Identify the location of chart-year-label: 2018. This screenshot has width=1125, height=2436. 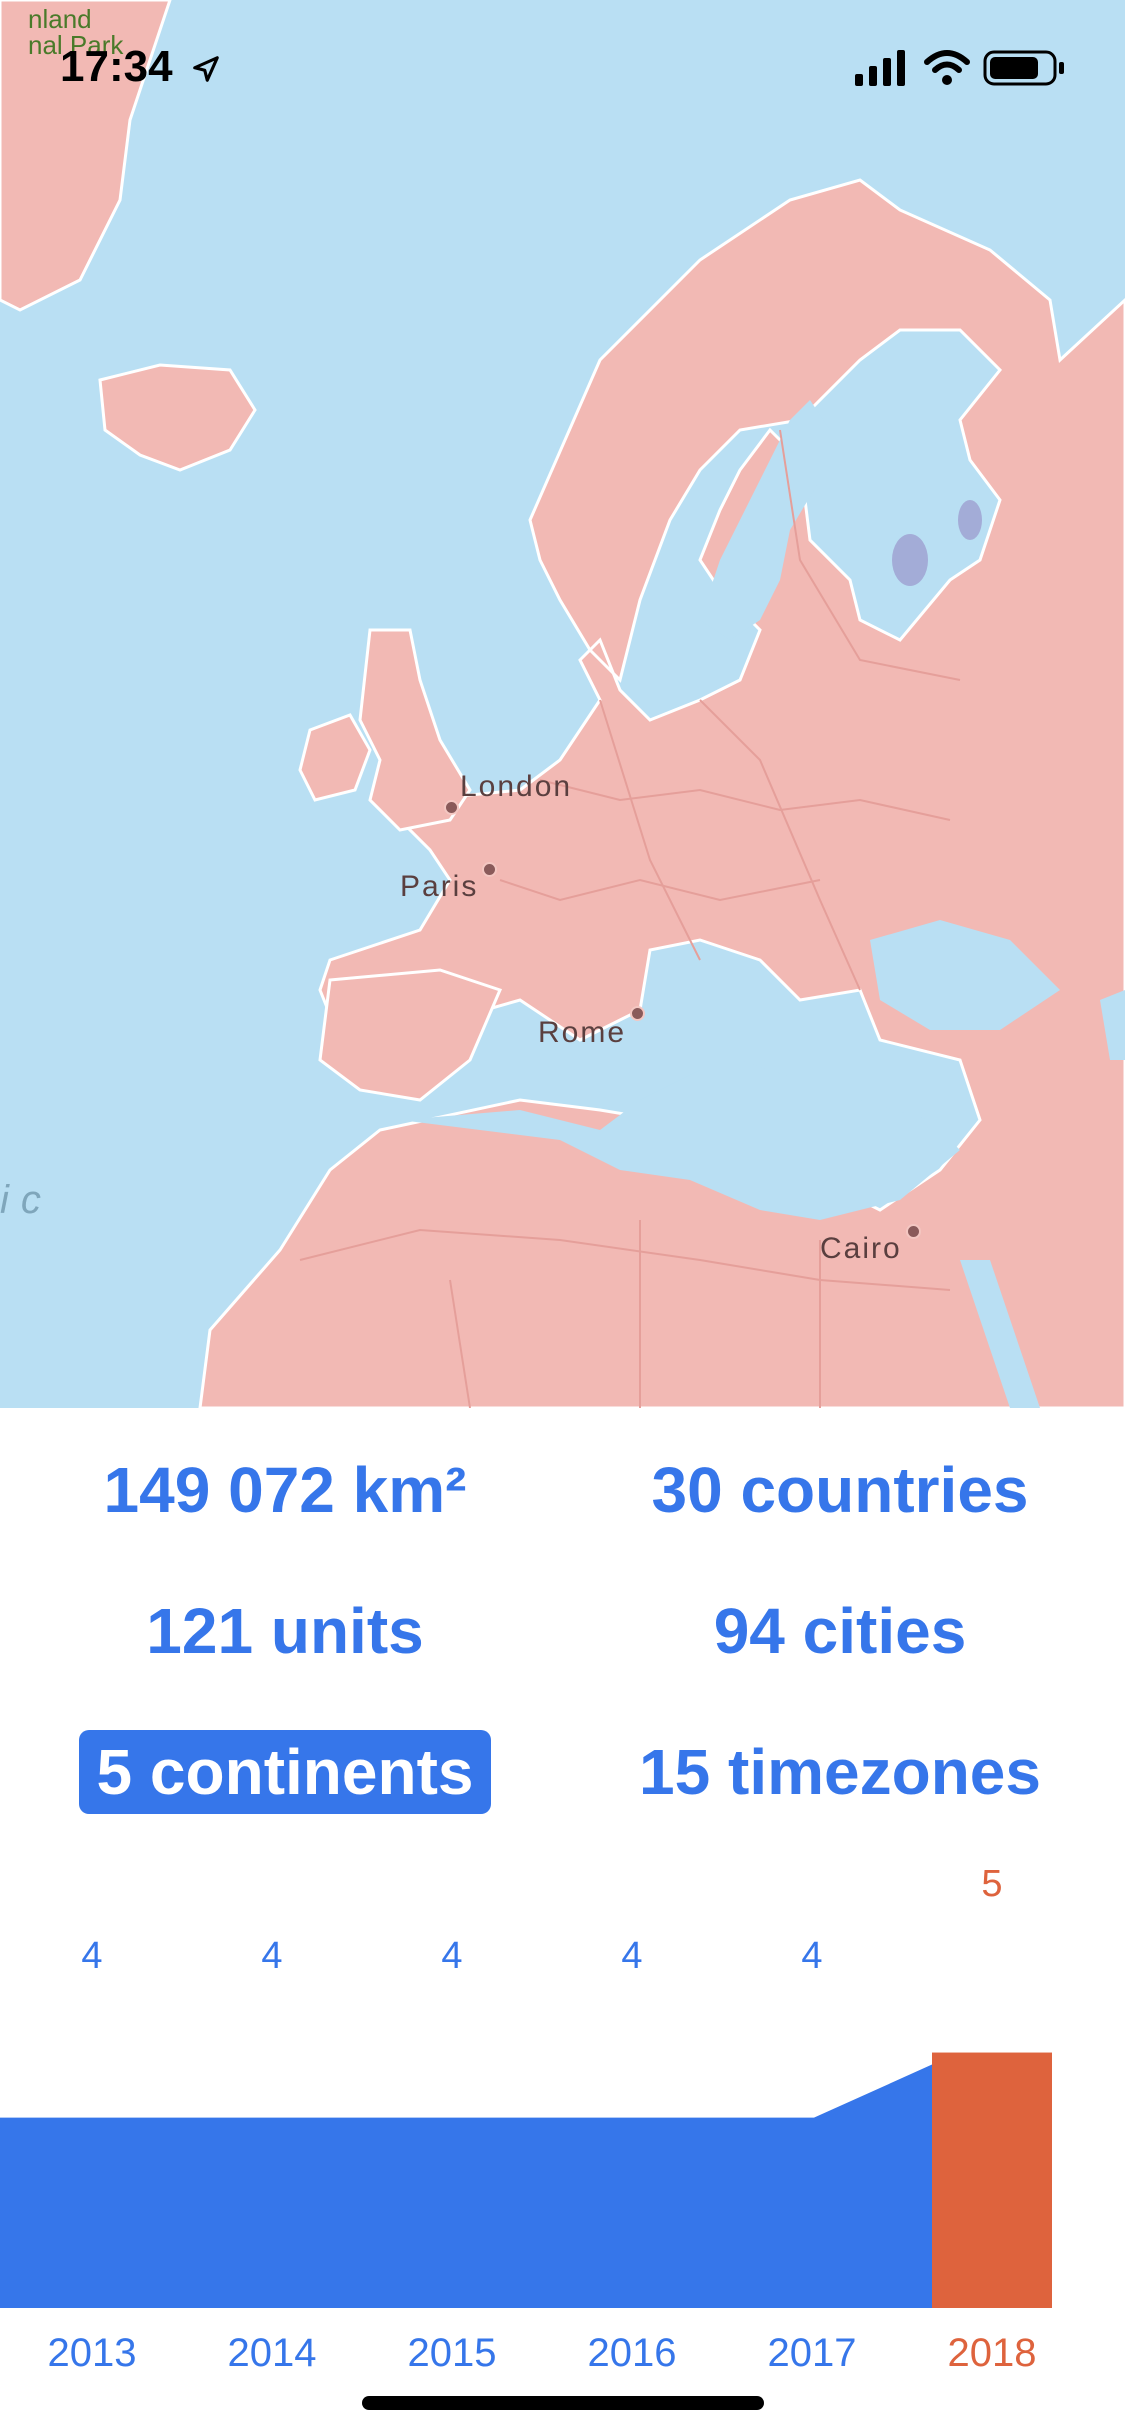
(992, 2350).